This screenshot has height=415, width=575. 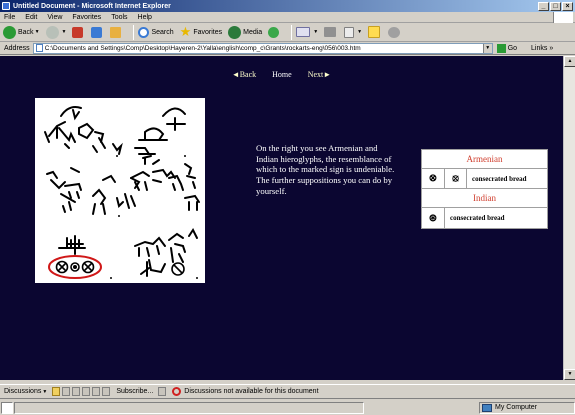 I want to click on edit-icon, so click(x=349, y=32).